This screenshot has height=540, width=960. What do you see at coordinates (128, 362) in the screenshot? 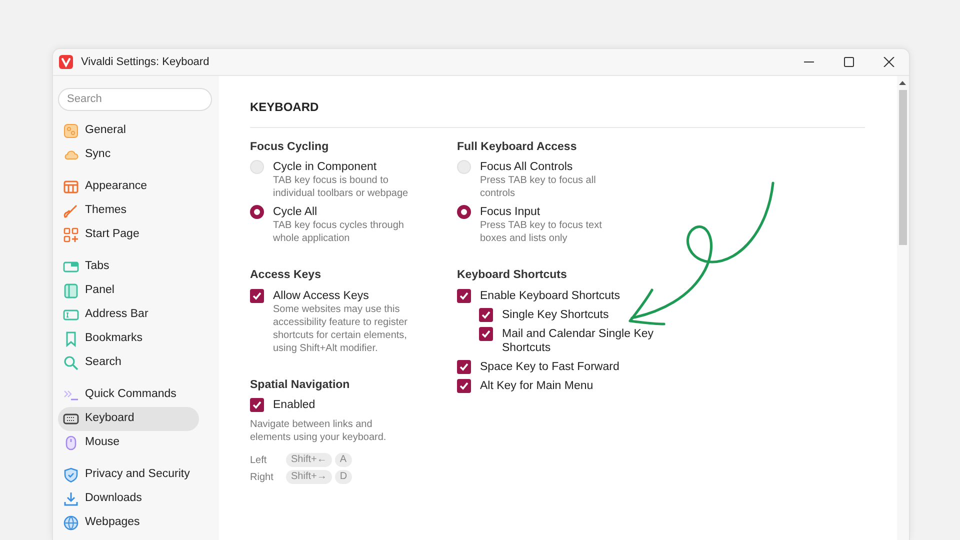
I see `sidebar-item: Search` at bounding box center [128, 362].